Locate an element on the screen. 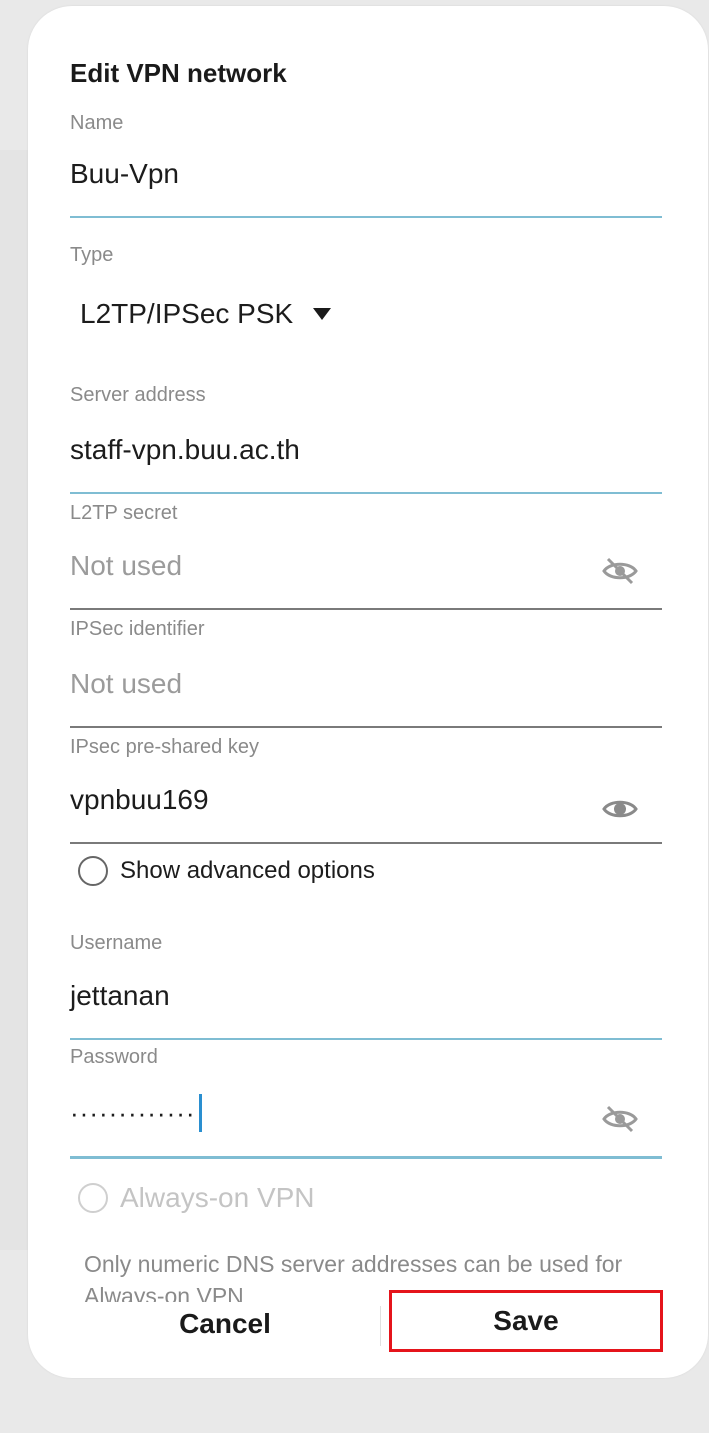 The image size is (709, 1433). name-underline is located at coordinates (366, 217).